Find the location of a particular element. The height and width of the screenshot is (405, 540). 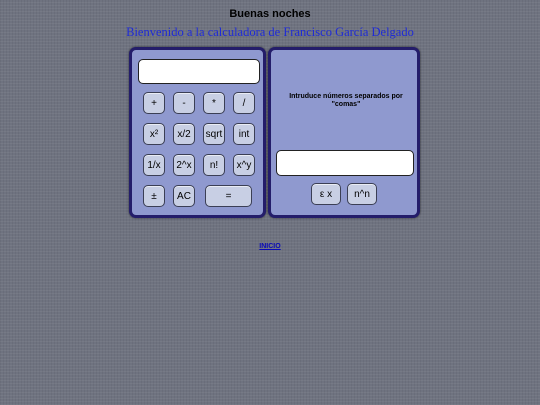

factorial-button: n! is located at coordinates (214, 165).